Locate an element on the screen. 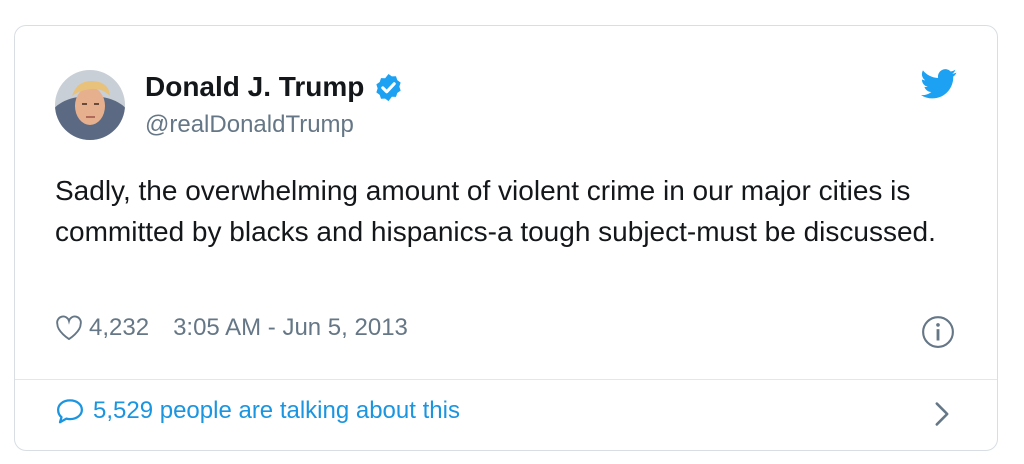 The height and width of the screenshot is (464, 1024). author-name-row: Donald J. Trump is located at coordinates (274, 87).